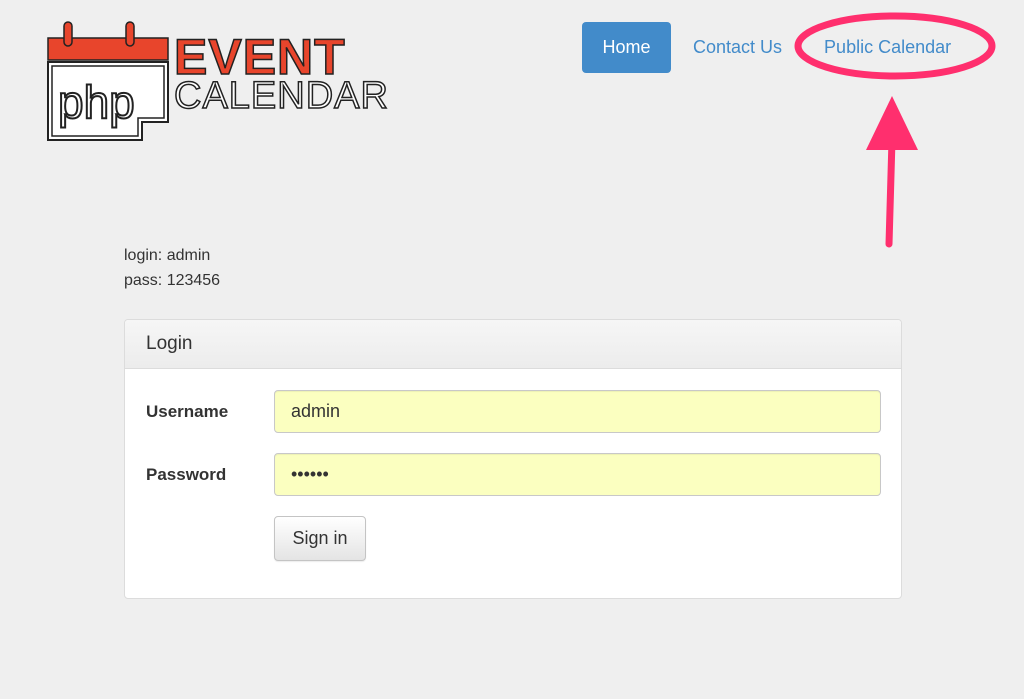 The height and width of the screenshot is (699, 1024). I want to click on php-event-calendar-logo: php EVENT CALENDAR, so click(242, 81).